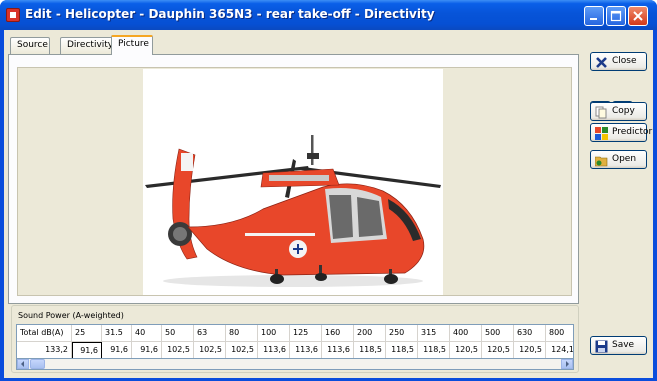 The width and height of the screenshot is (657, 381). What do you see at coordinates (242, 333) in the screenshot?
I see `header-cell: 80` at bounding box center [242, 333].